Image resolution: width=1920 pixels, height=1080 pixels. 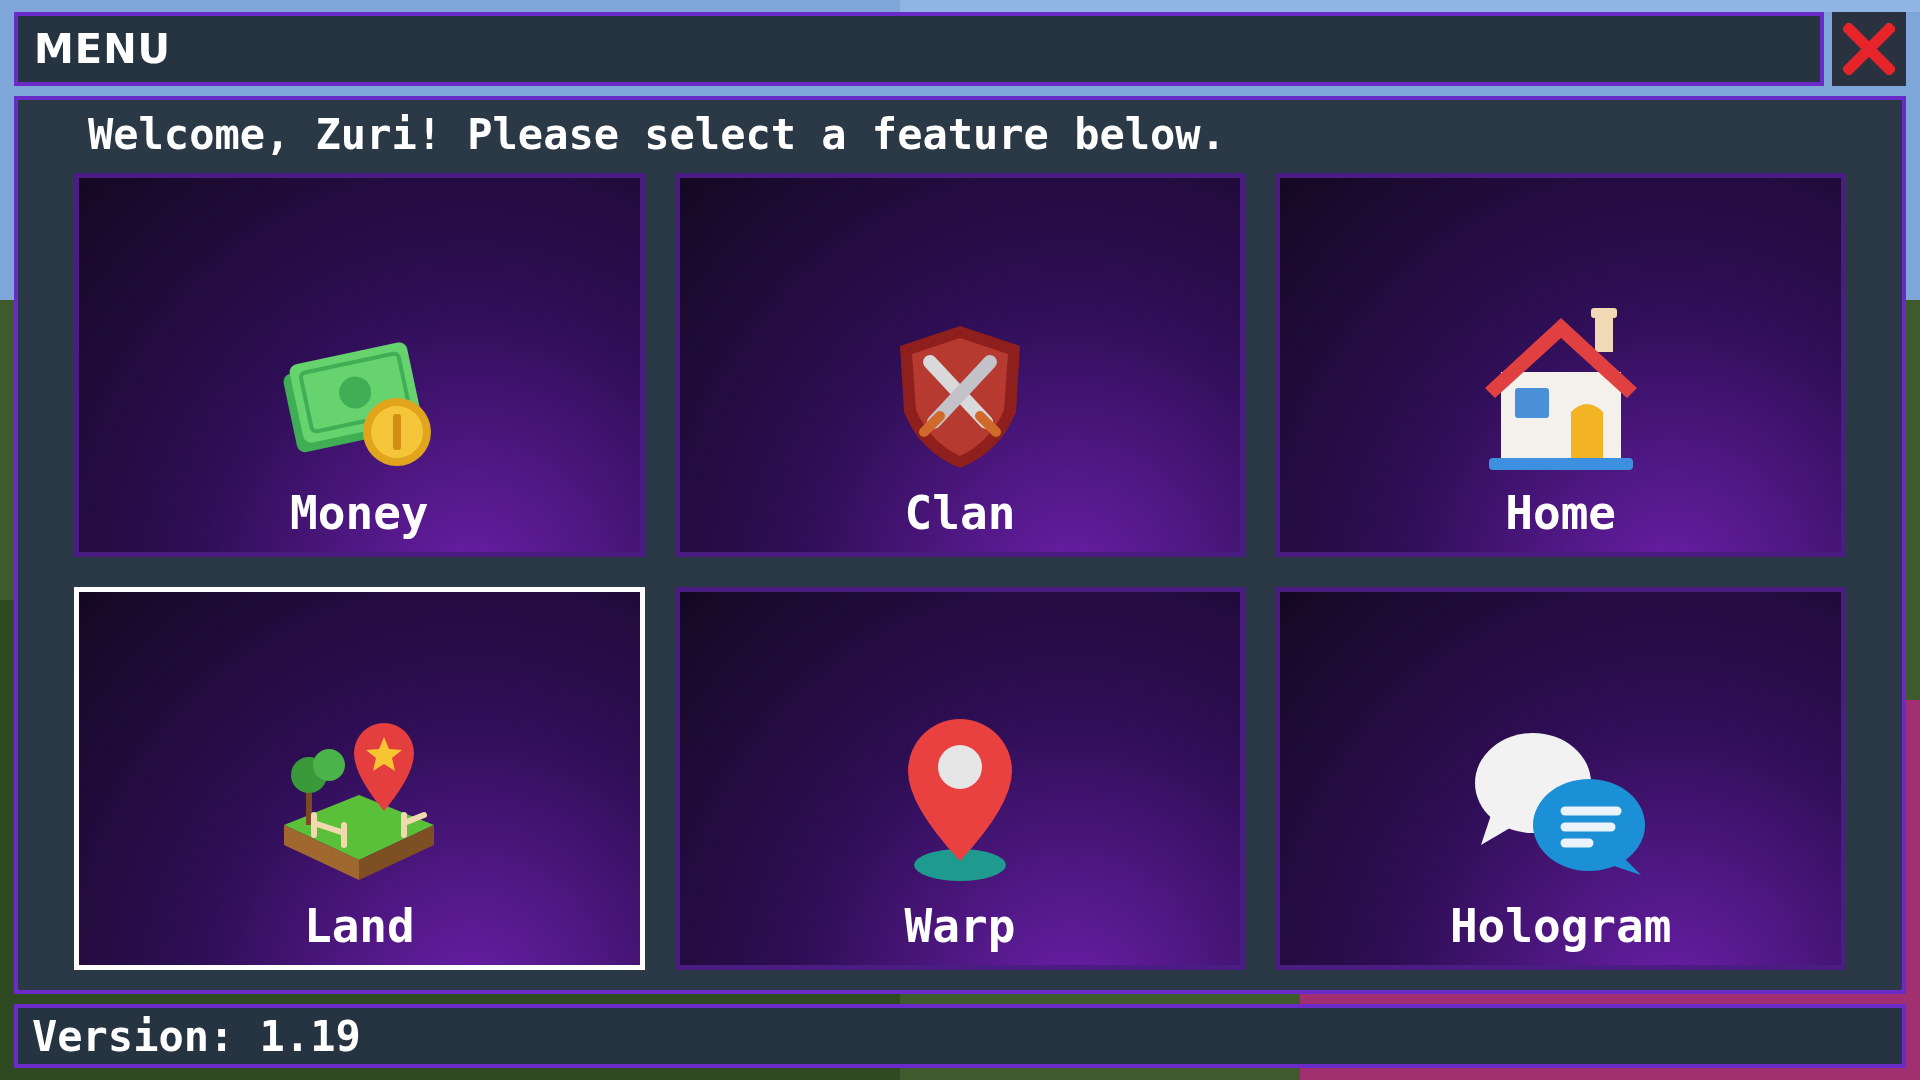 What do you see at coordinates (1560, 365) in the screenshot?
I see `feature-tile: Home` at bounding box center [1560, 365].